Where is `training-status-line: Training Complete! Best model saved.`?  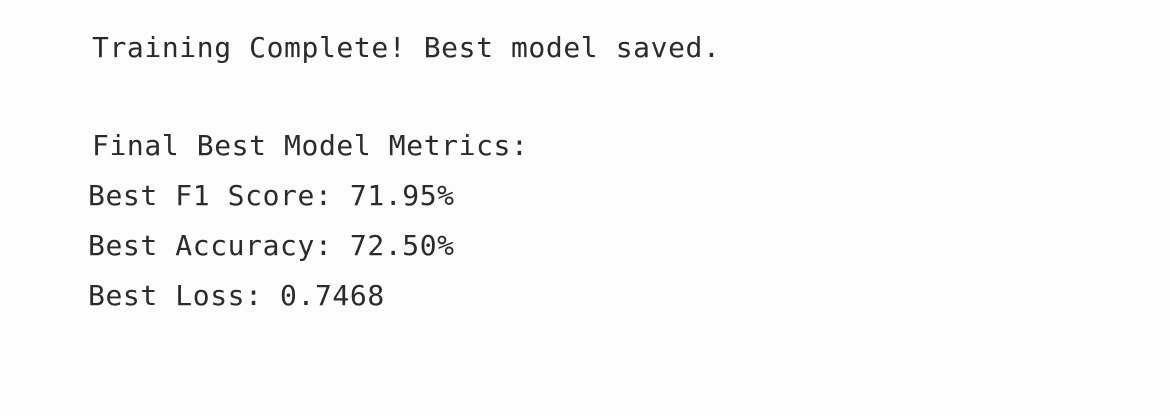 training-status-line: Training Complete! Best model saved. is located at coordinates (406, 47).